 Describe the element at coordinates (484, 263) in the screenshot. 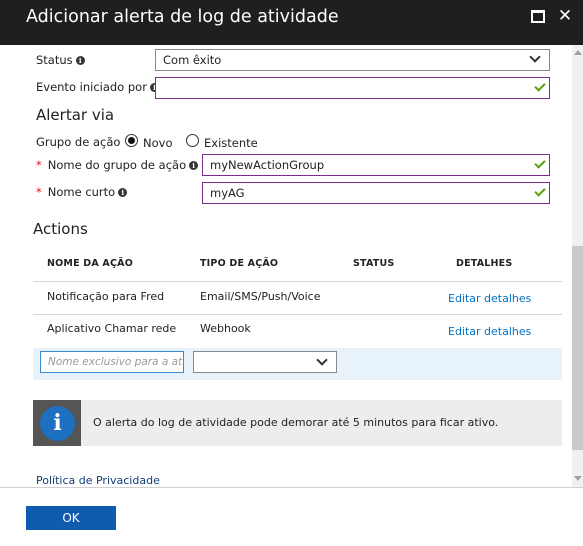

I see `column-header-details: DETALHES` at that location.